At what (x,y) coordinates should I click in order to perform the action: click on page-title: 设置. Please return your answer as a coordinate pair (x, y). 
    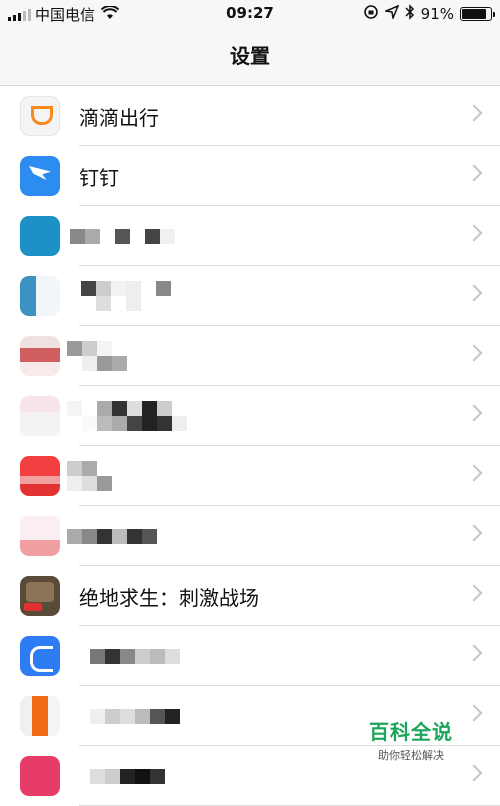
    Looking at the image, I should click on (250, 56).